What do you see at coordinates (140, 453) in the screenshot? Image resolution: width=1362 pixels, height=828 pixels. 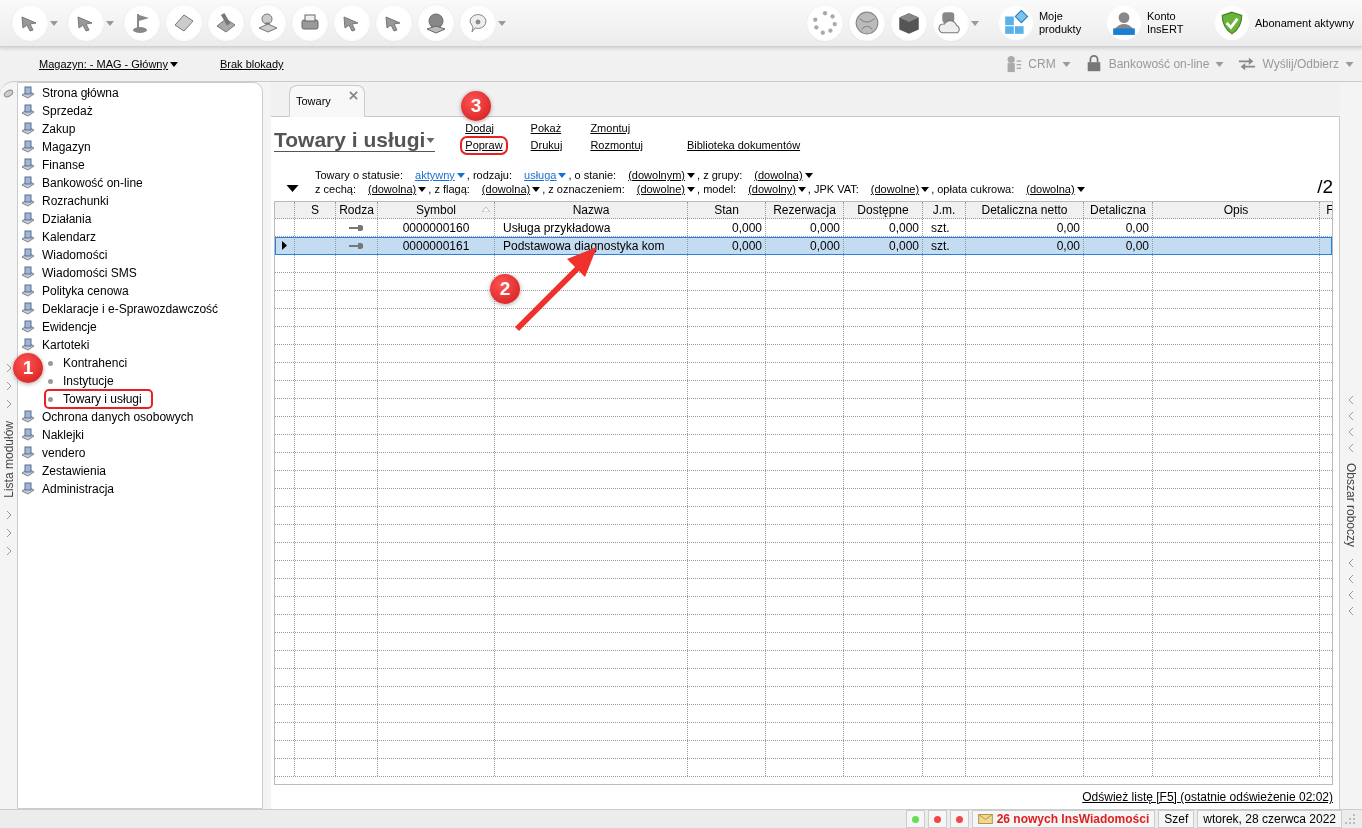 I see `sidebar-item: vendero` at bounding box center [140, 453].